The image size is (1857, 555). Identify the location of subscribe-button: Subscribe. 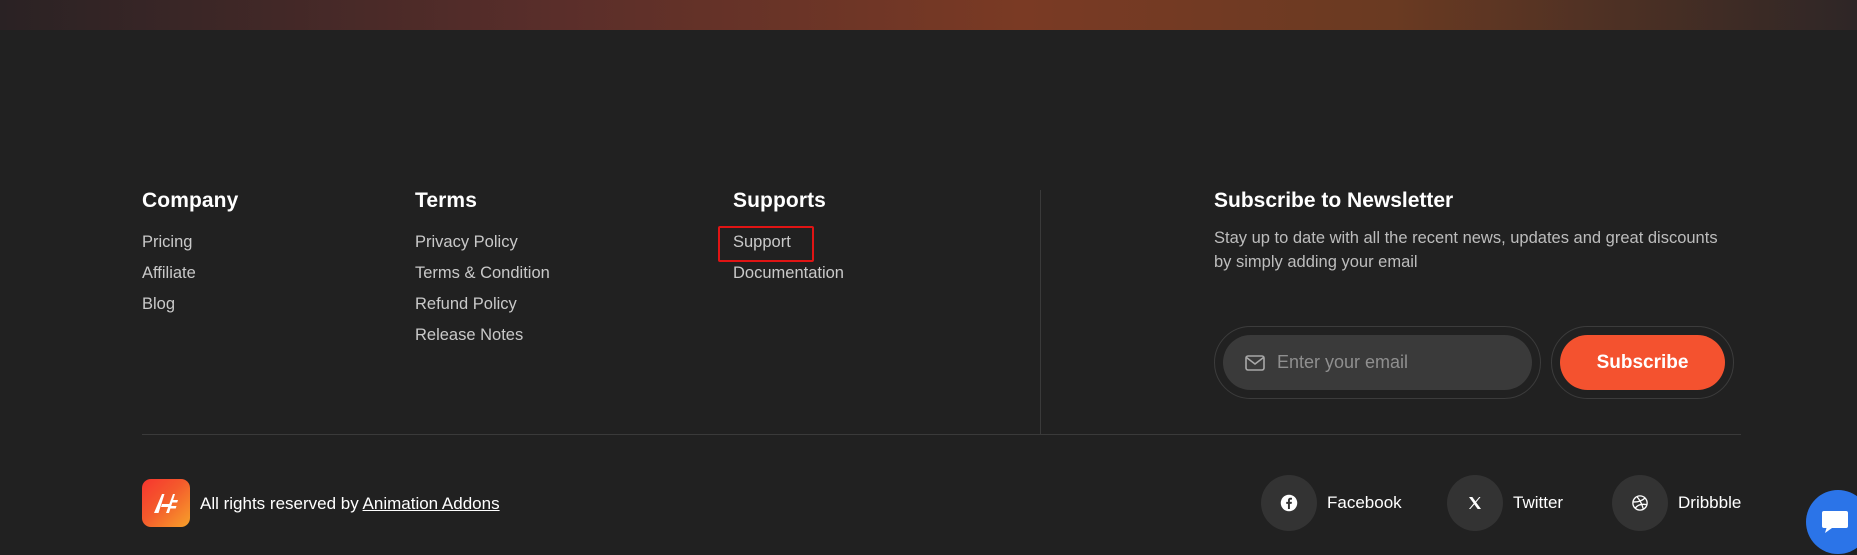
(1642, 362).